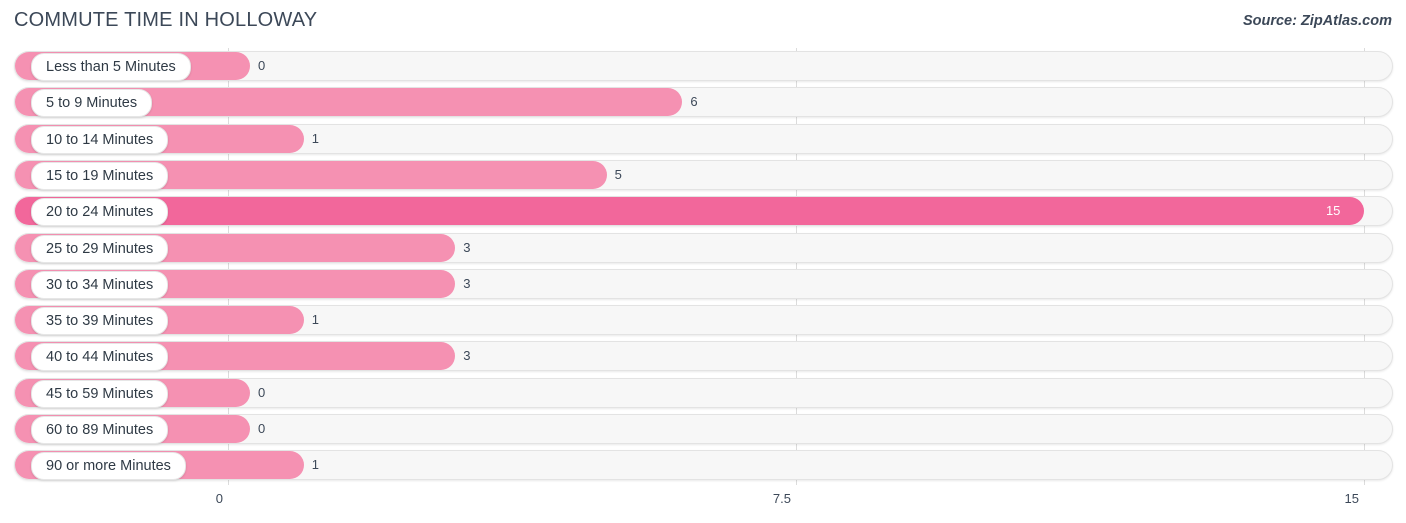  Describe the element at coordinates (703, 102) in the screenshot. I see `bar-row: 5 to 9 Minutes 6` at that location.